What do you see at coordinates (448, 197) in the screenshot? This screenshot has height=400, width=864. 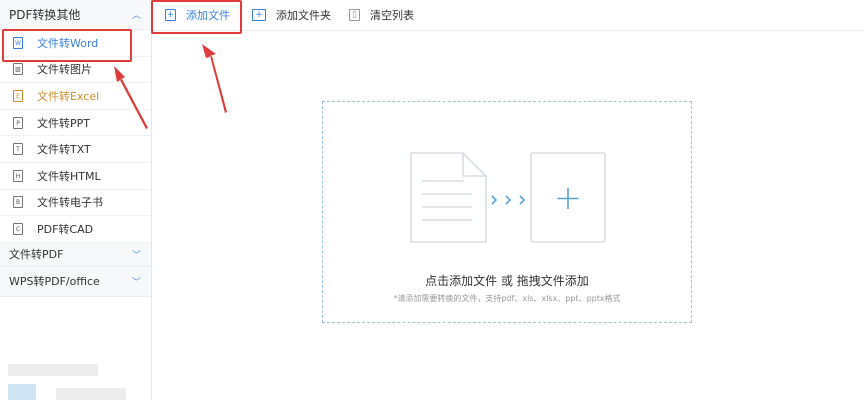 I see `document-icon` at bounding box center [448, 197].